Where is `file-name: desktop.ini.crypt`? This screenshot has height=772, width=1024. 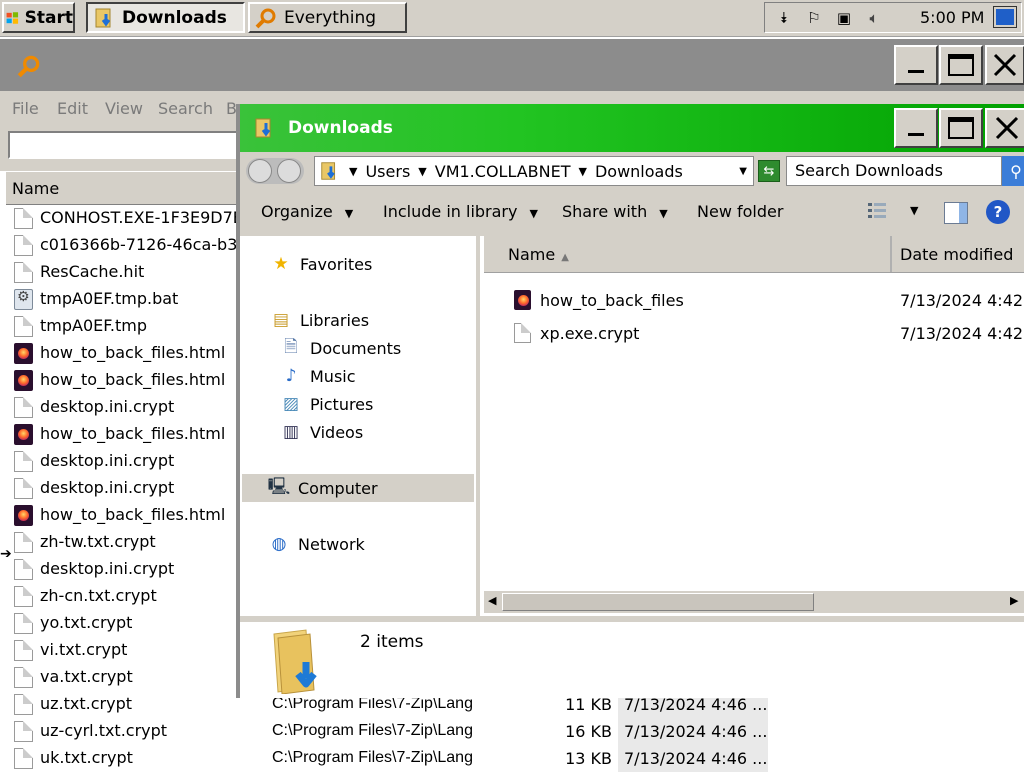
file-name: desktop.ini.crypt is located at coordinates (107, 406).